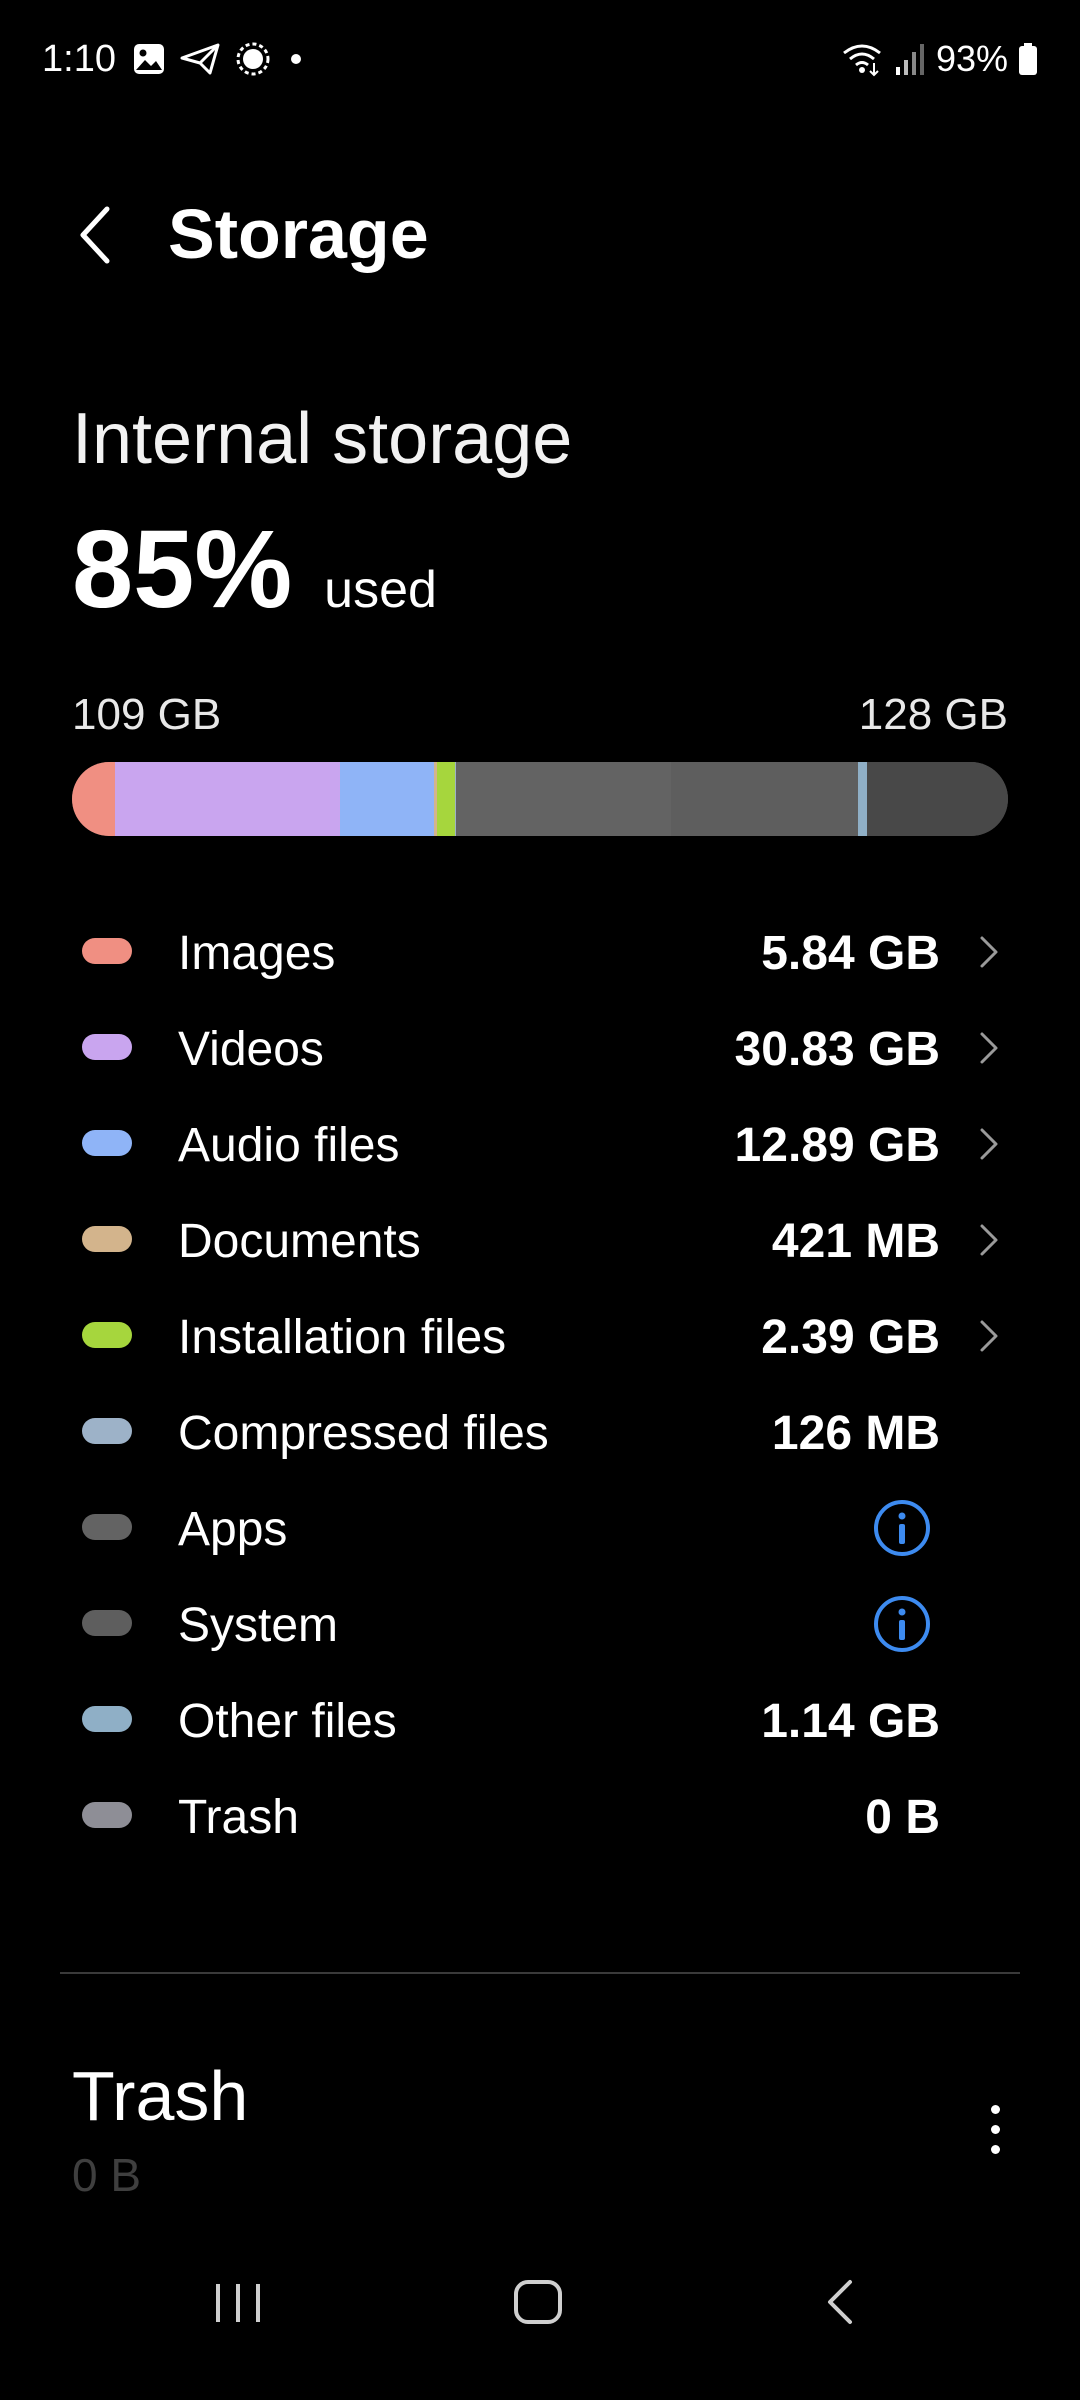 The height and width of the screenshot is (2400, 1080). Describe the element at coordinates (850, 1337) in the screenshot. I see `category-size: 2.39 GB` at that location.